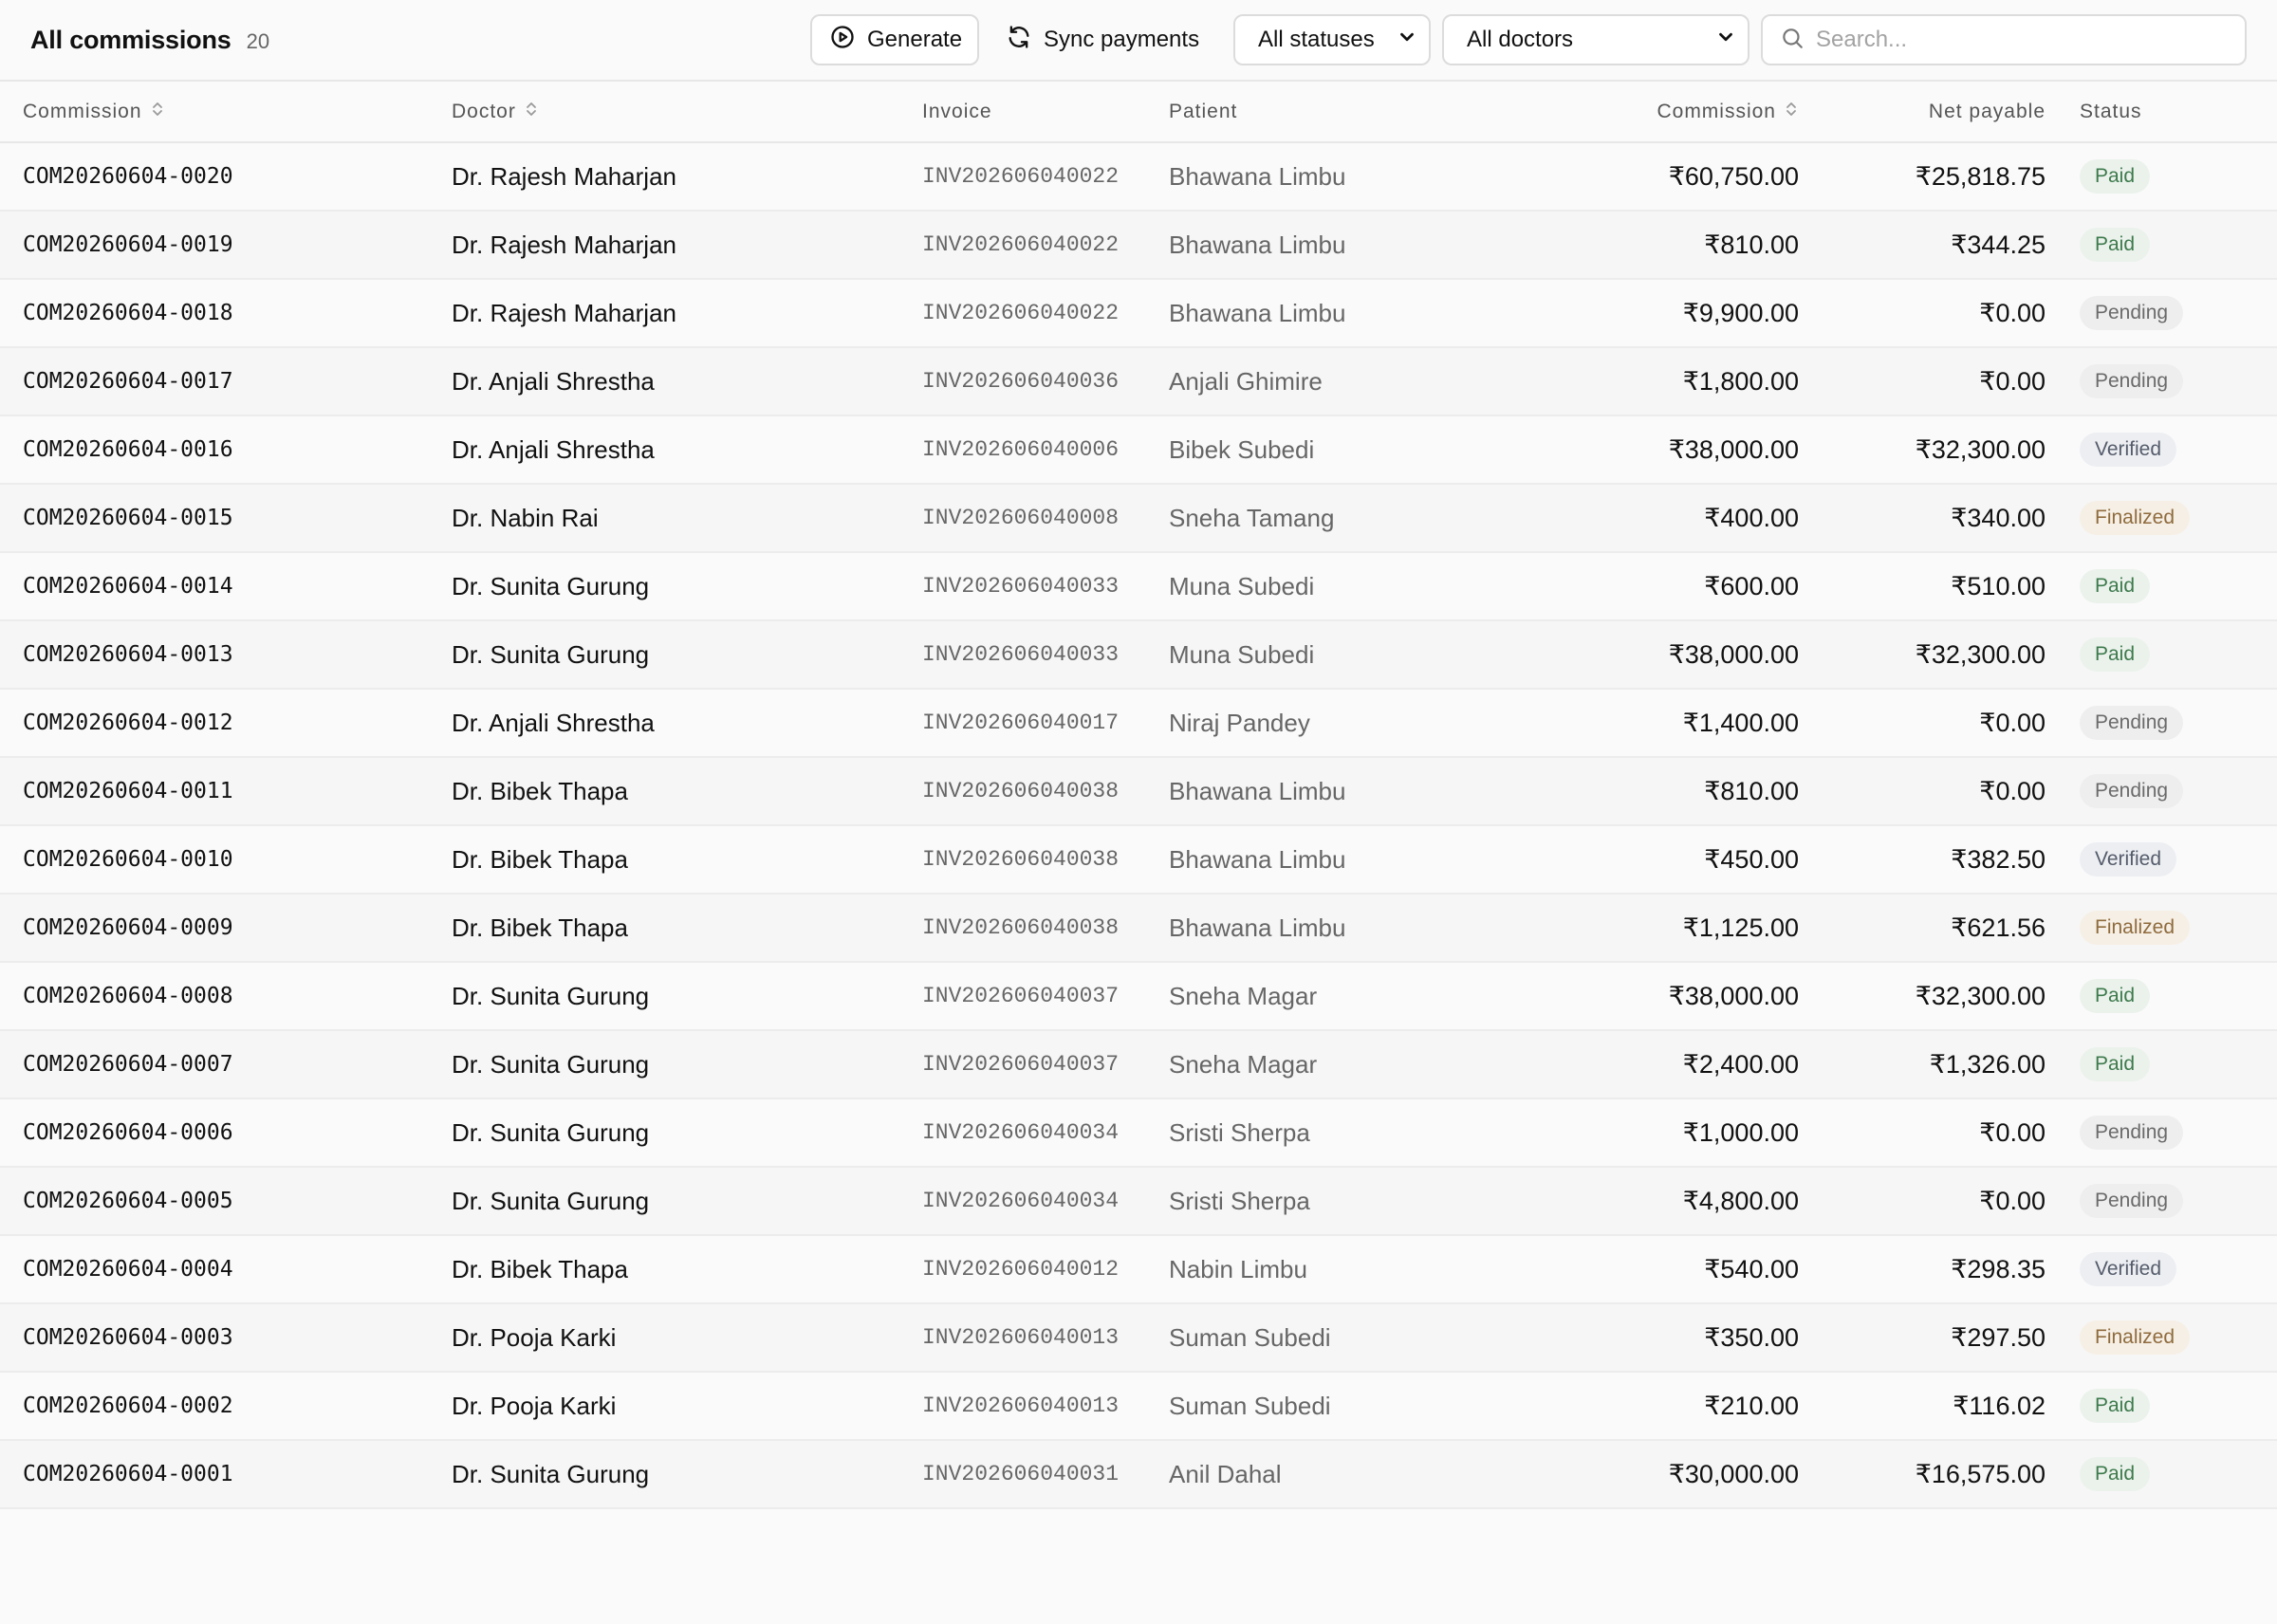 This screenshot has width=2277, height=1624. I want to click on invoice-number: INV202606040036, so click(1045, 381).